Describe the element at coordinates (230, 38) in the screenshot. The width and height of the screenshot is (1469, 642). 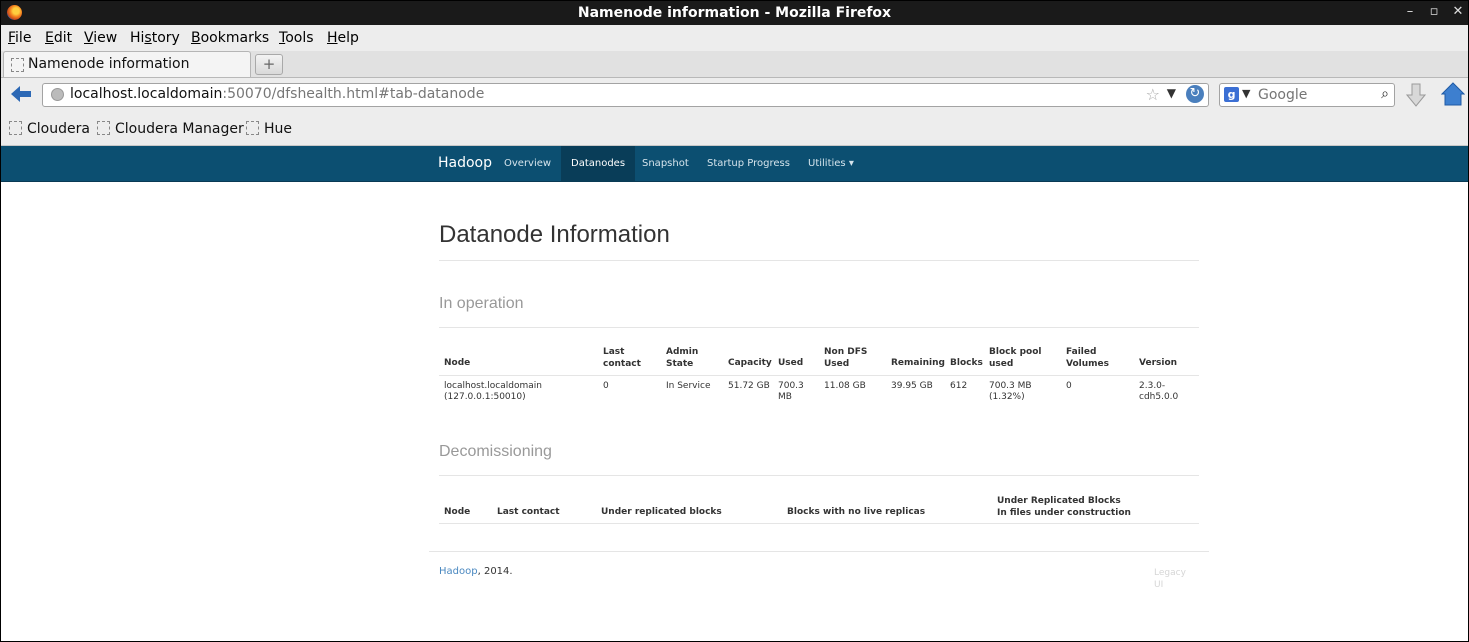
I see `menu-bookmarks: Bookmarks` at that location.